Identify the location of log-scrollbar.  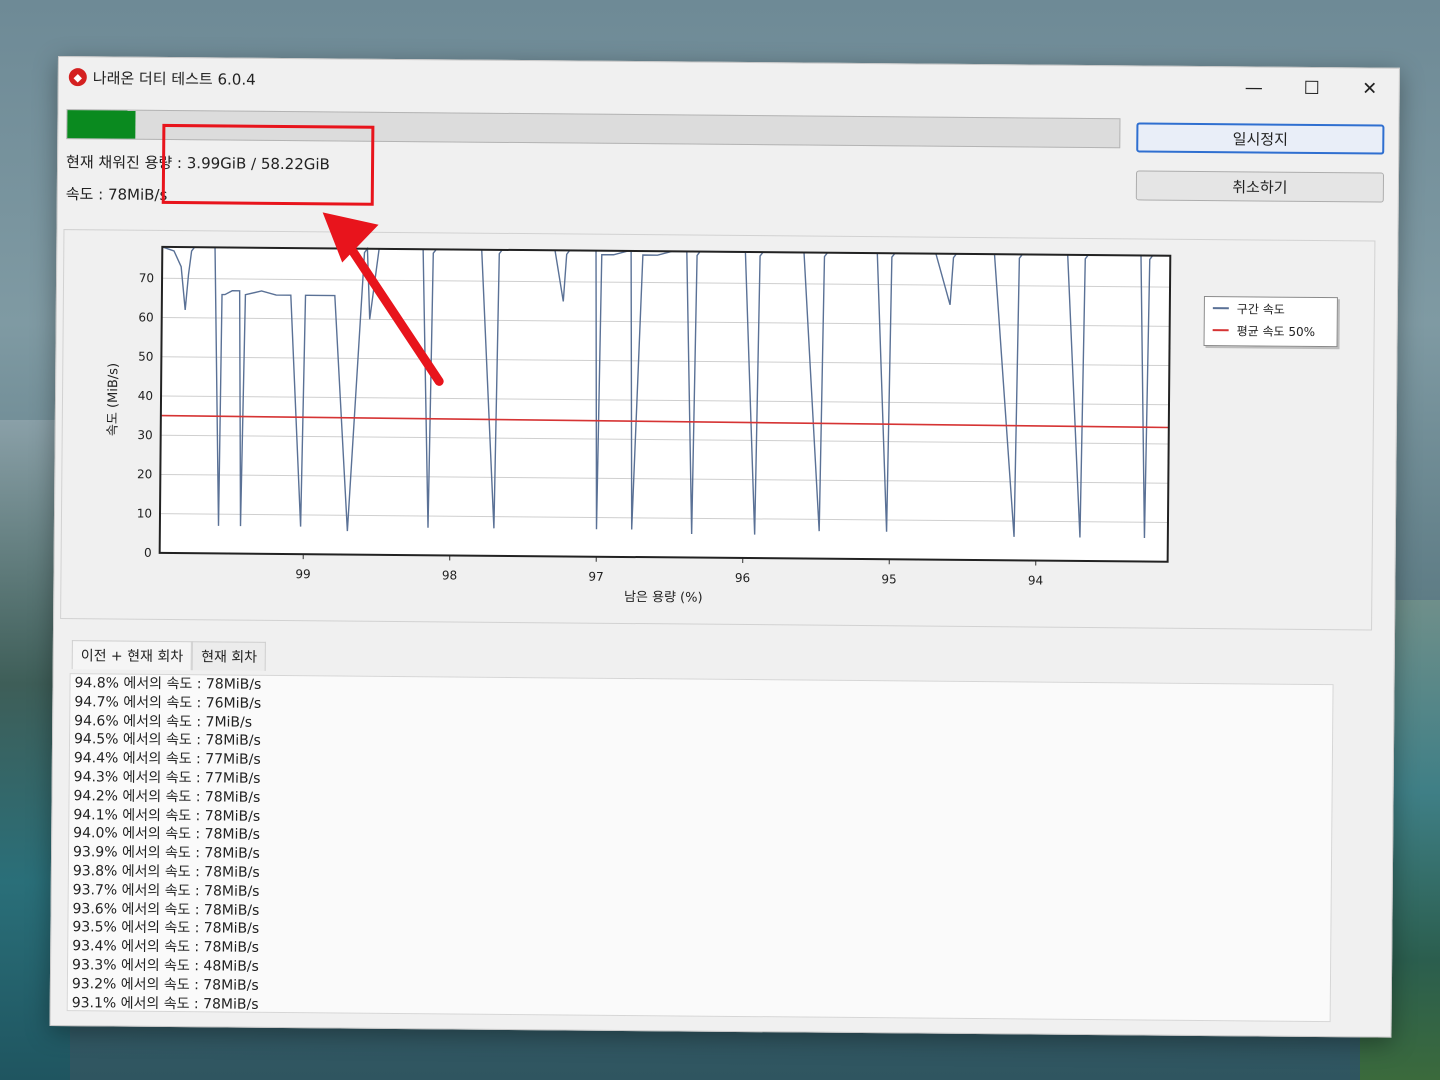
(1333, 974).